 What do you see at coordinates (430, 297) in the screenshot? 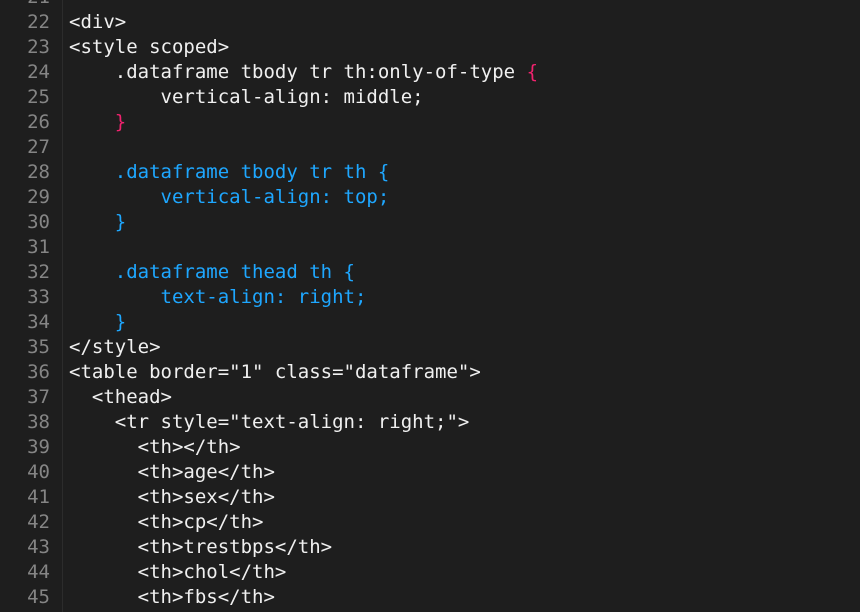
I see `code-line: 33 text-align: right;` at bounding box center [430, 297].